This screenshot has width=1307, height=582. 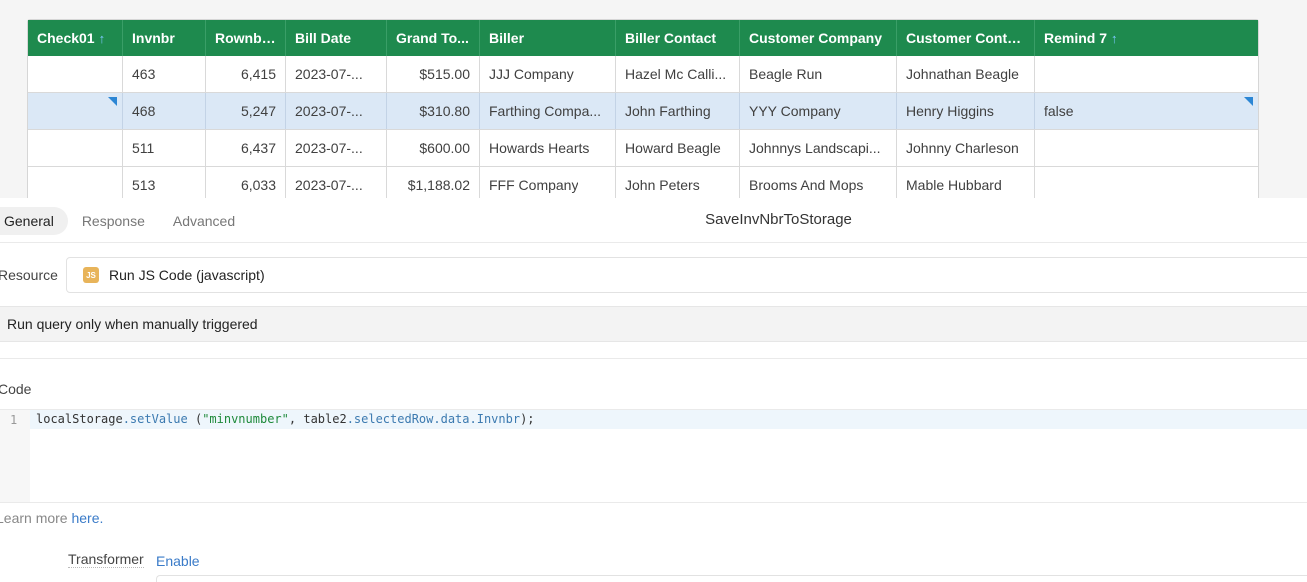 I want to click on transformer-editor, so click(x=731, y=578).